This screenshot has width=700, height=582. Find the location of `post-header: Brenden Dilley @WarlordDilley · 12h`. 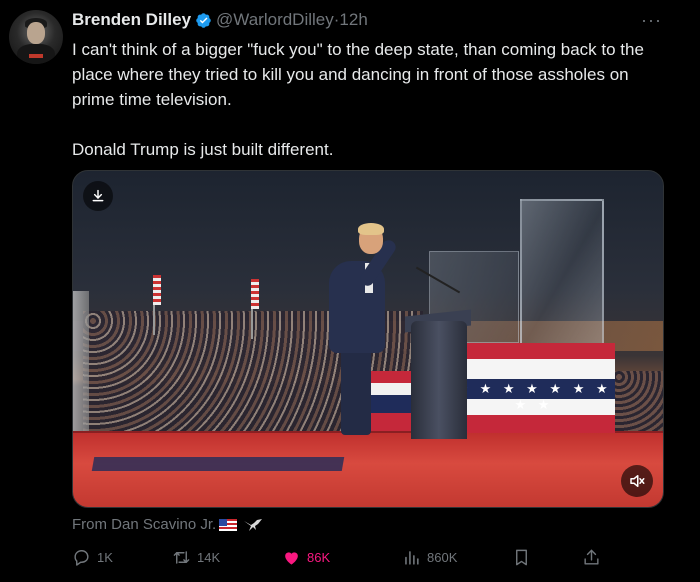

post-header: Brenden Dilley @WarlordDilley · 12h is located at coordinates (220, 20).